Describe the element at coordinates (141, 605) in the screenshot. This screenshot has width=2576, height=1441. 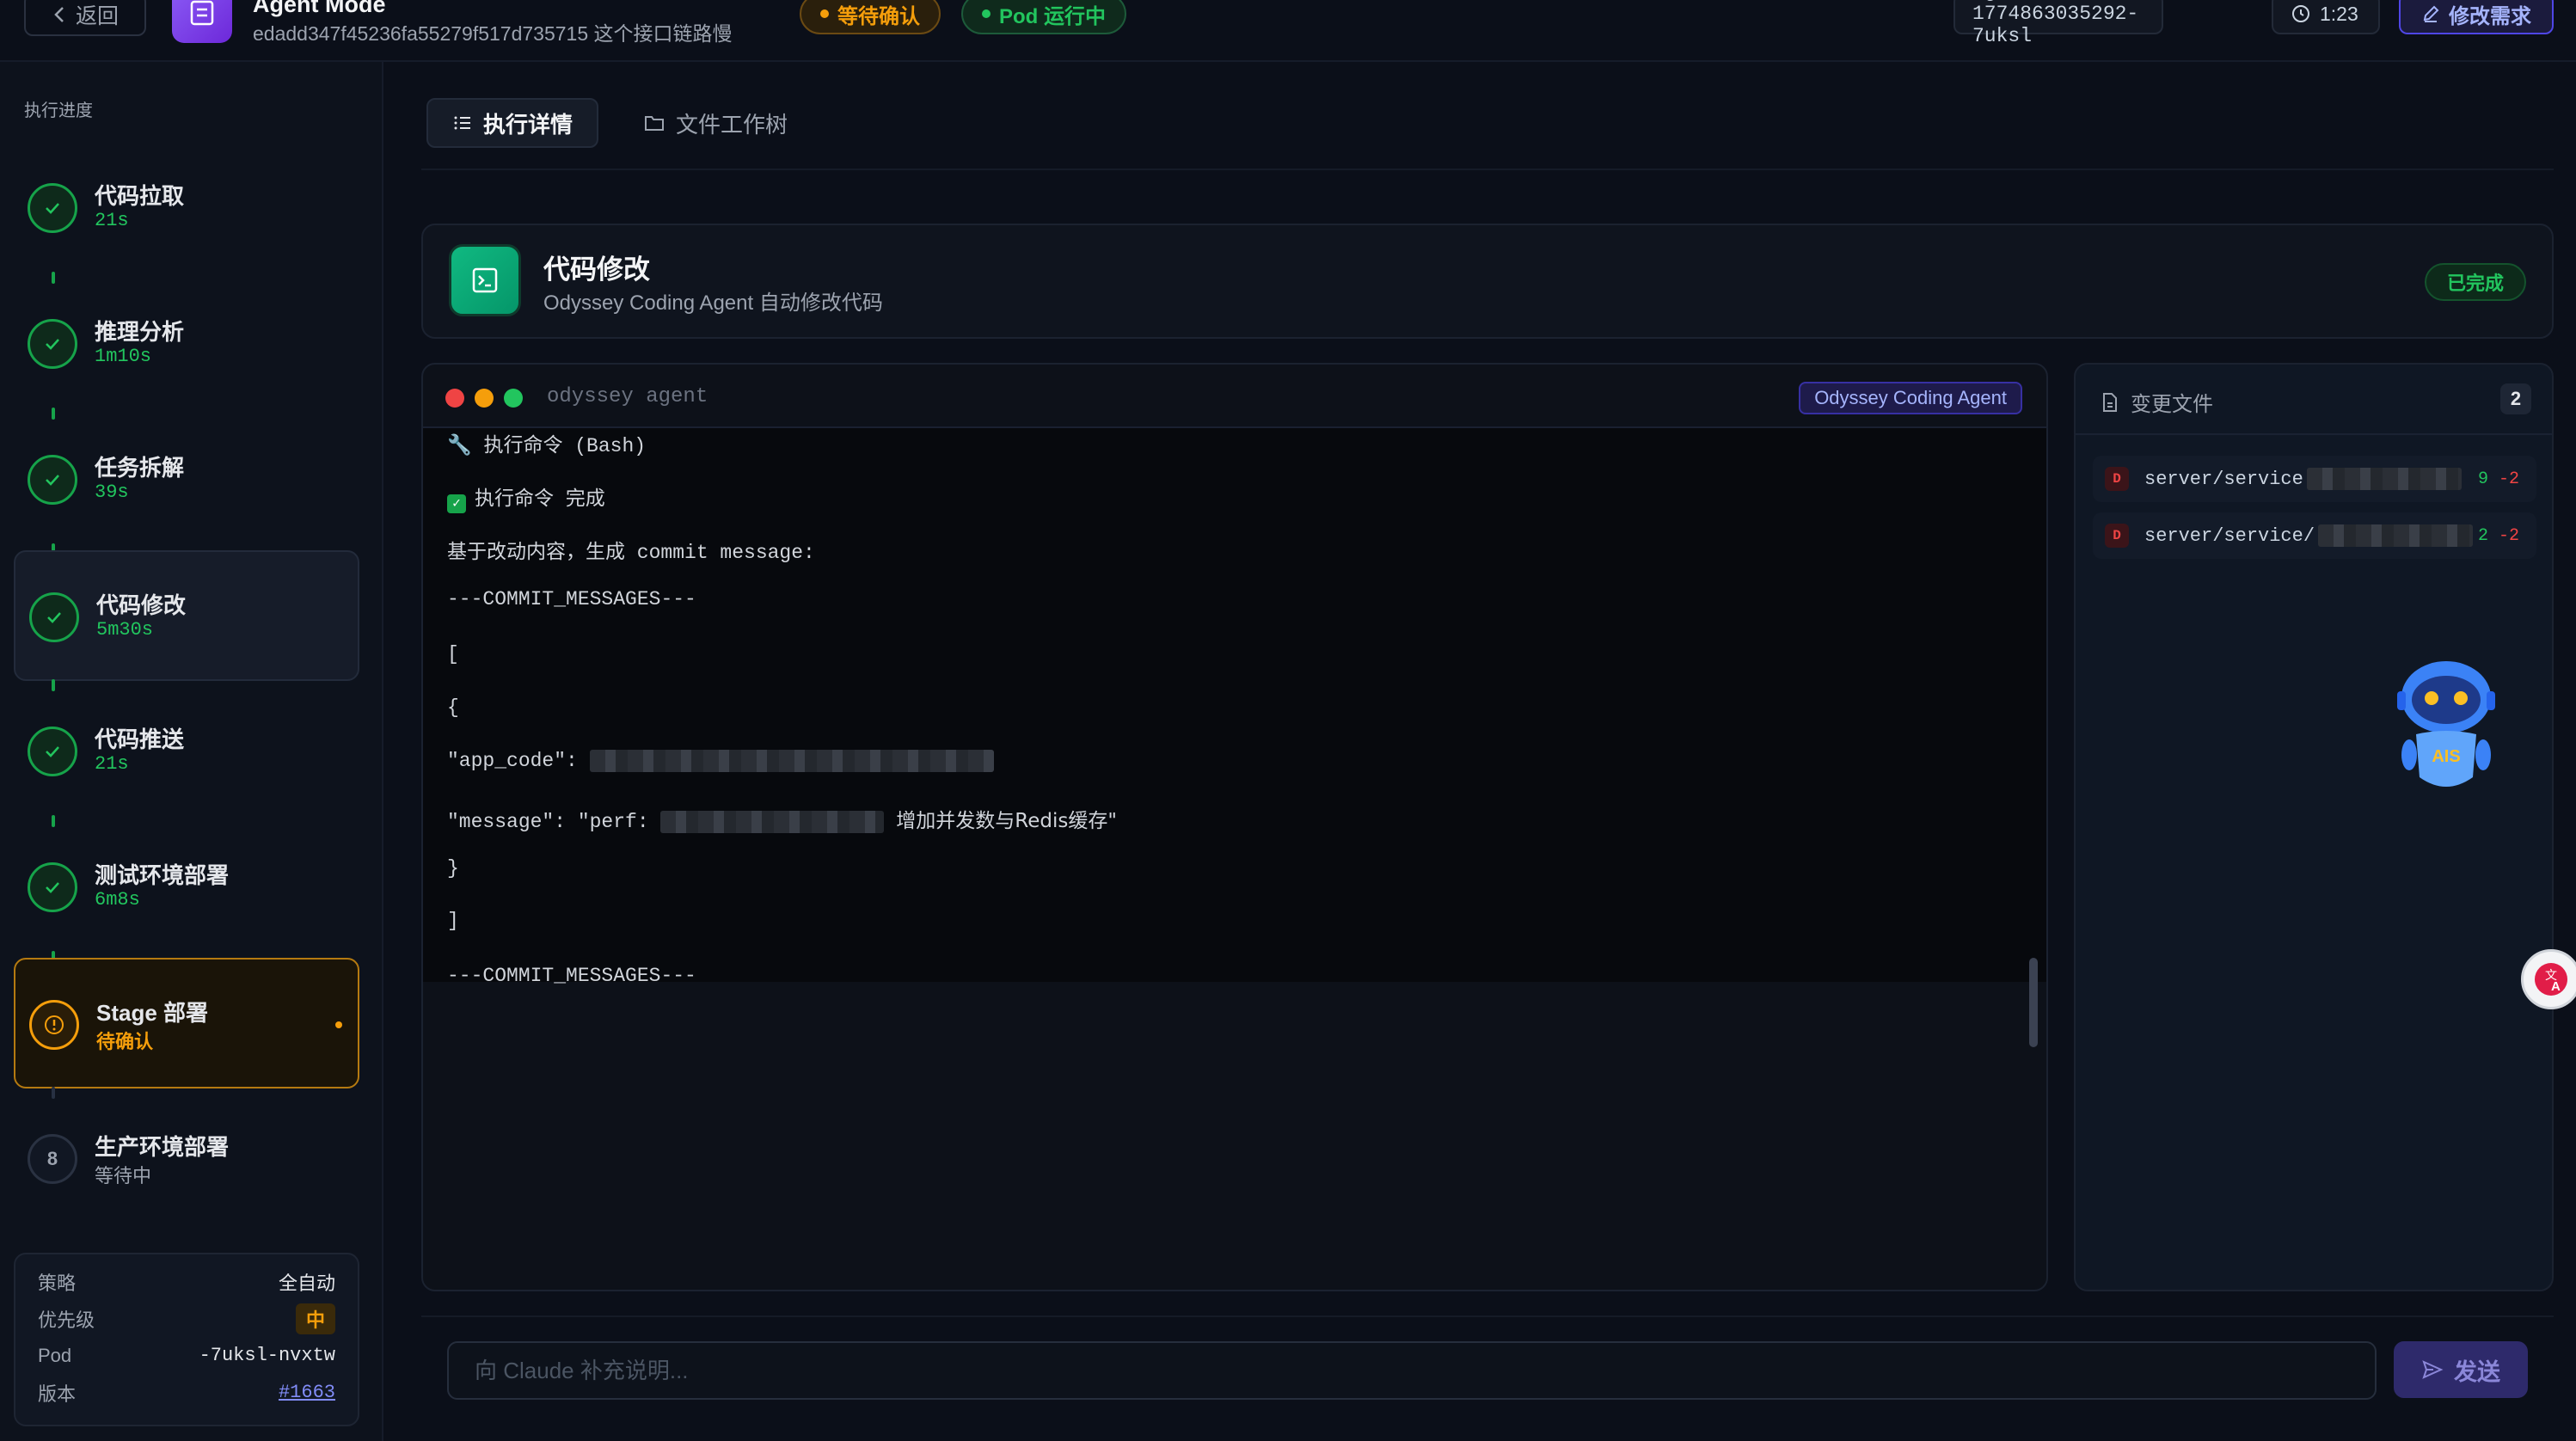
I see `step-name: 代码修改` at that location.